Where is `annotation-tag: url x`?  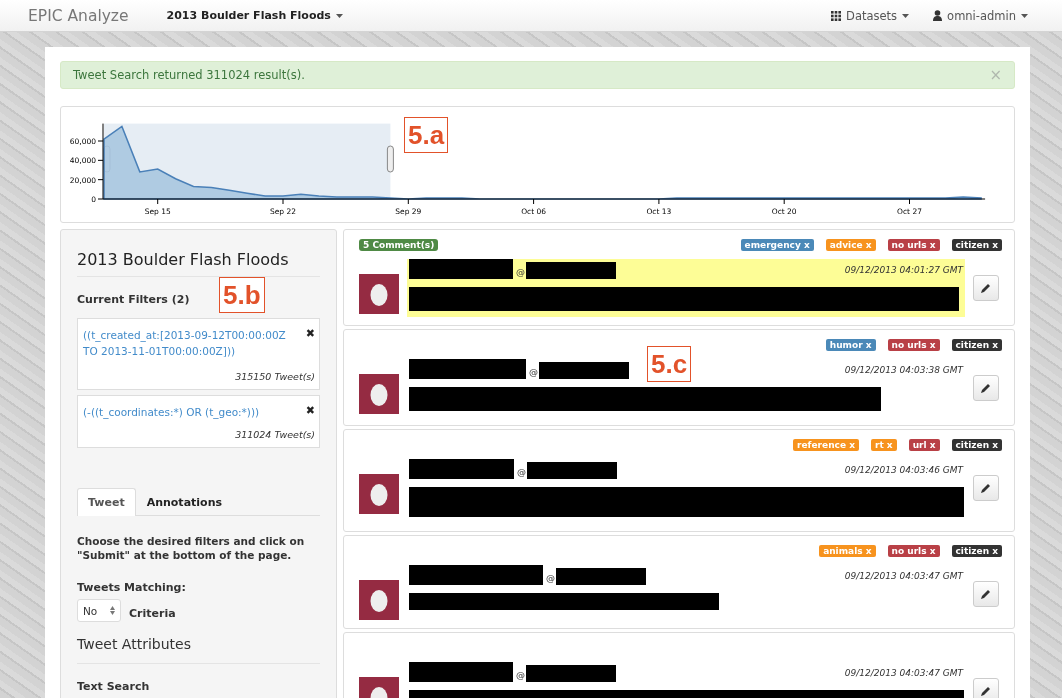
annotation-tag: url x is located at coordinates (924, 445).